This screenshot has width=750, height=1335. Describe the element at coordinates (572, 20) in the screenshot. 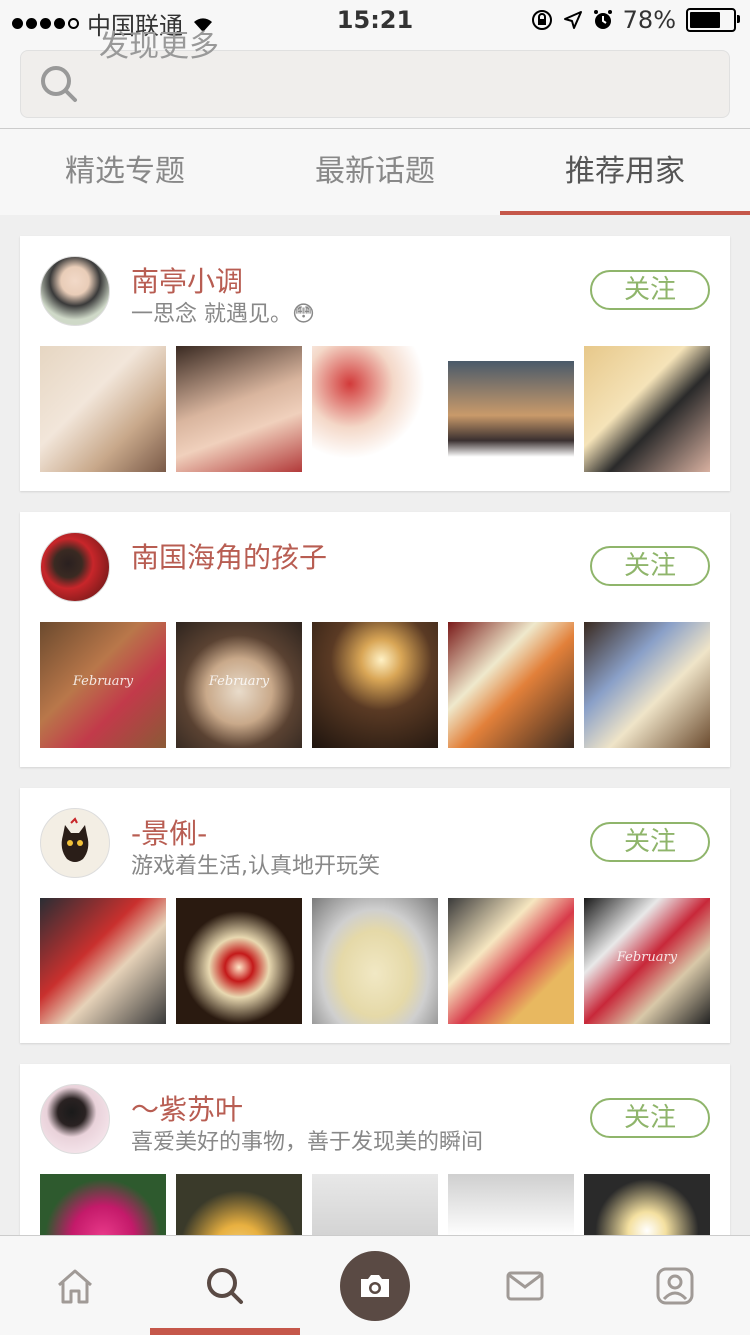

I see `location-icon` at that location.